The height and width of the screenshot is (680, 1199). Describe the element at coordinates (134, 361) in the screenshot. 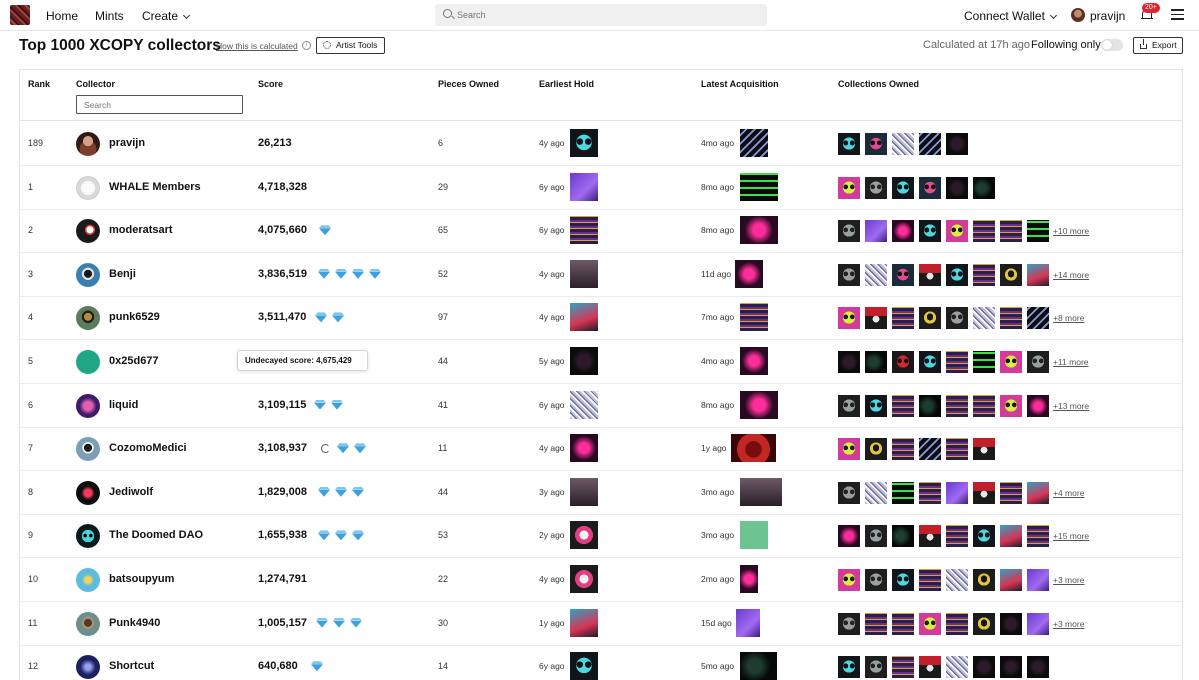

I see `collector-name-link: 0x25d677` at that location.